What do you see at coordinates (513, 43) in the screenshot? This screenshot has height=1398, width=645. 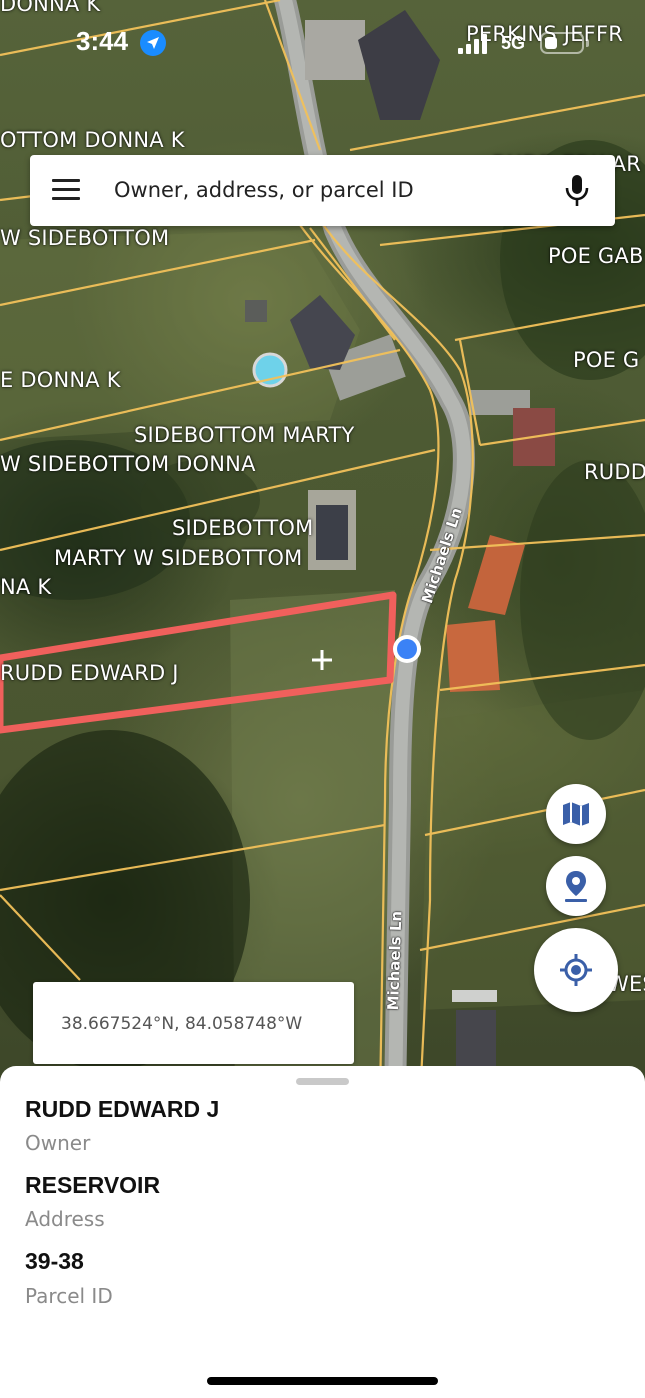 I see `network-type: 5G` at bounding box center [513, 43].